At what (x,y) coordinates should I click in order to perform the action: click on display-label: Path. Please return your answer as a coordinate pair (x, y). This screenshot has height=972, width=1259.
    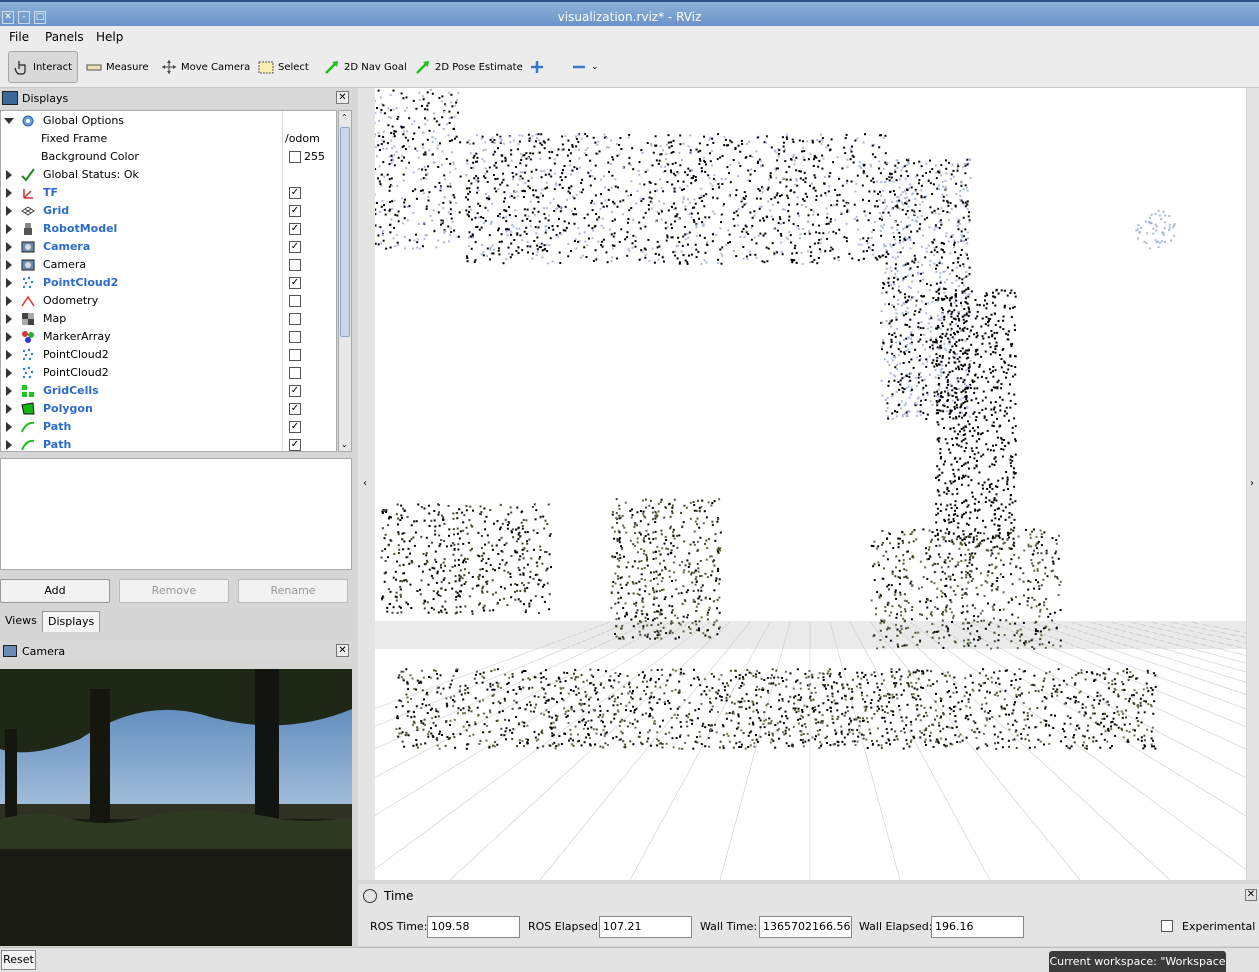
    Looking at the image, I should click on (57, 444).